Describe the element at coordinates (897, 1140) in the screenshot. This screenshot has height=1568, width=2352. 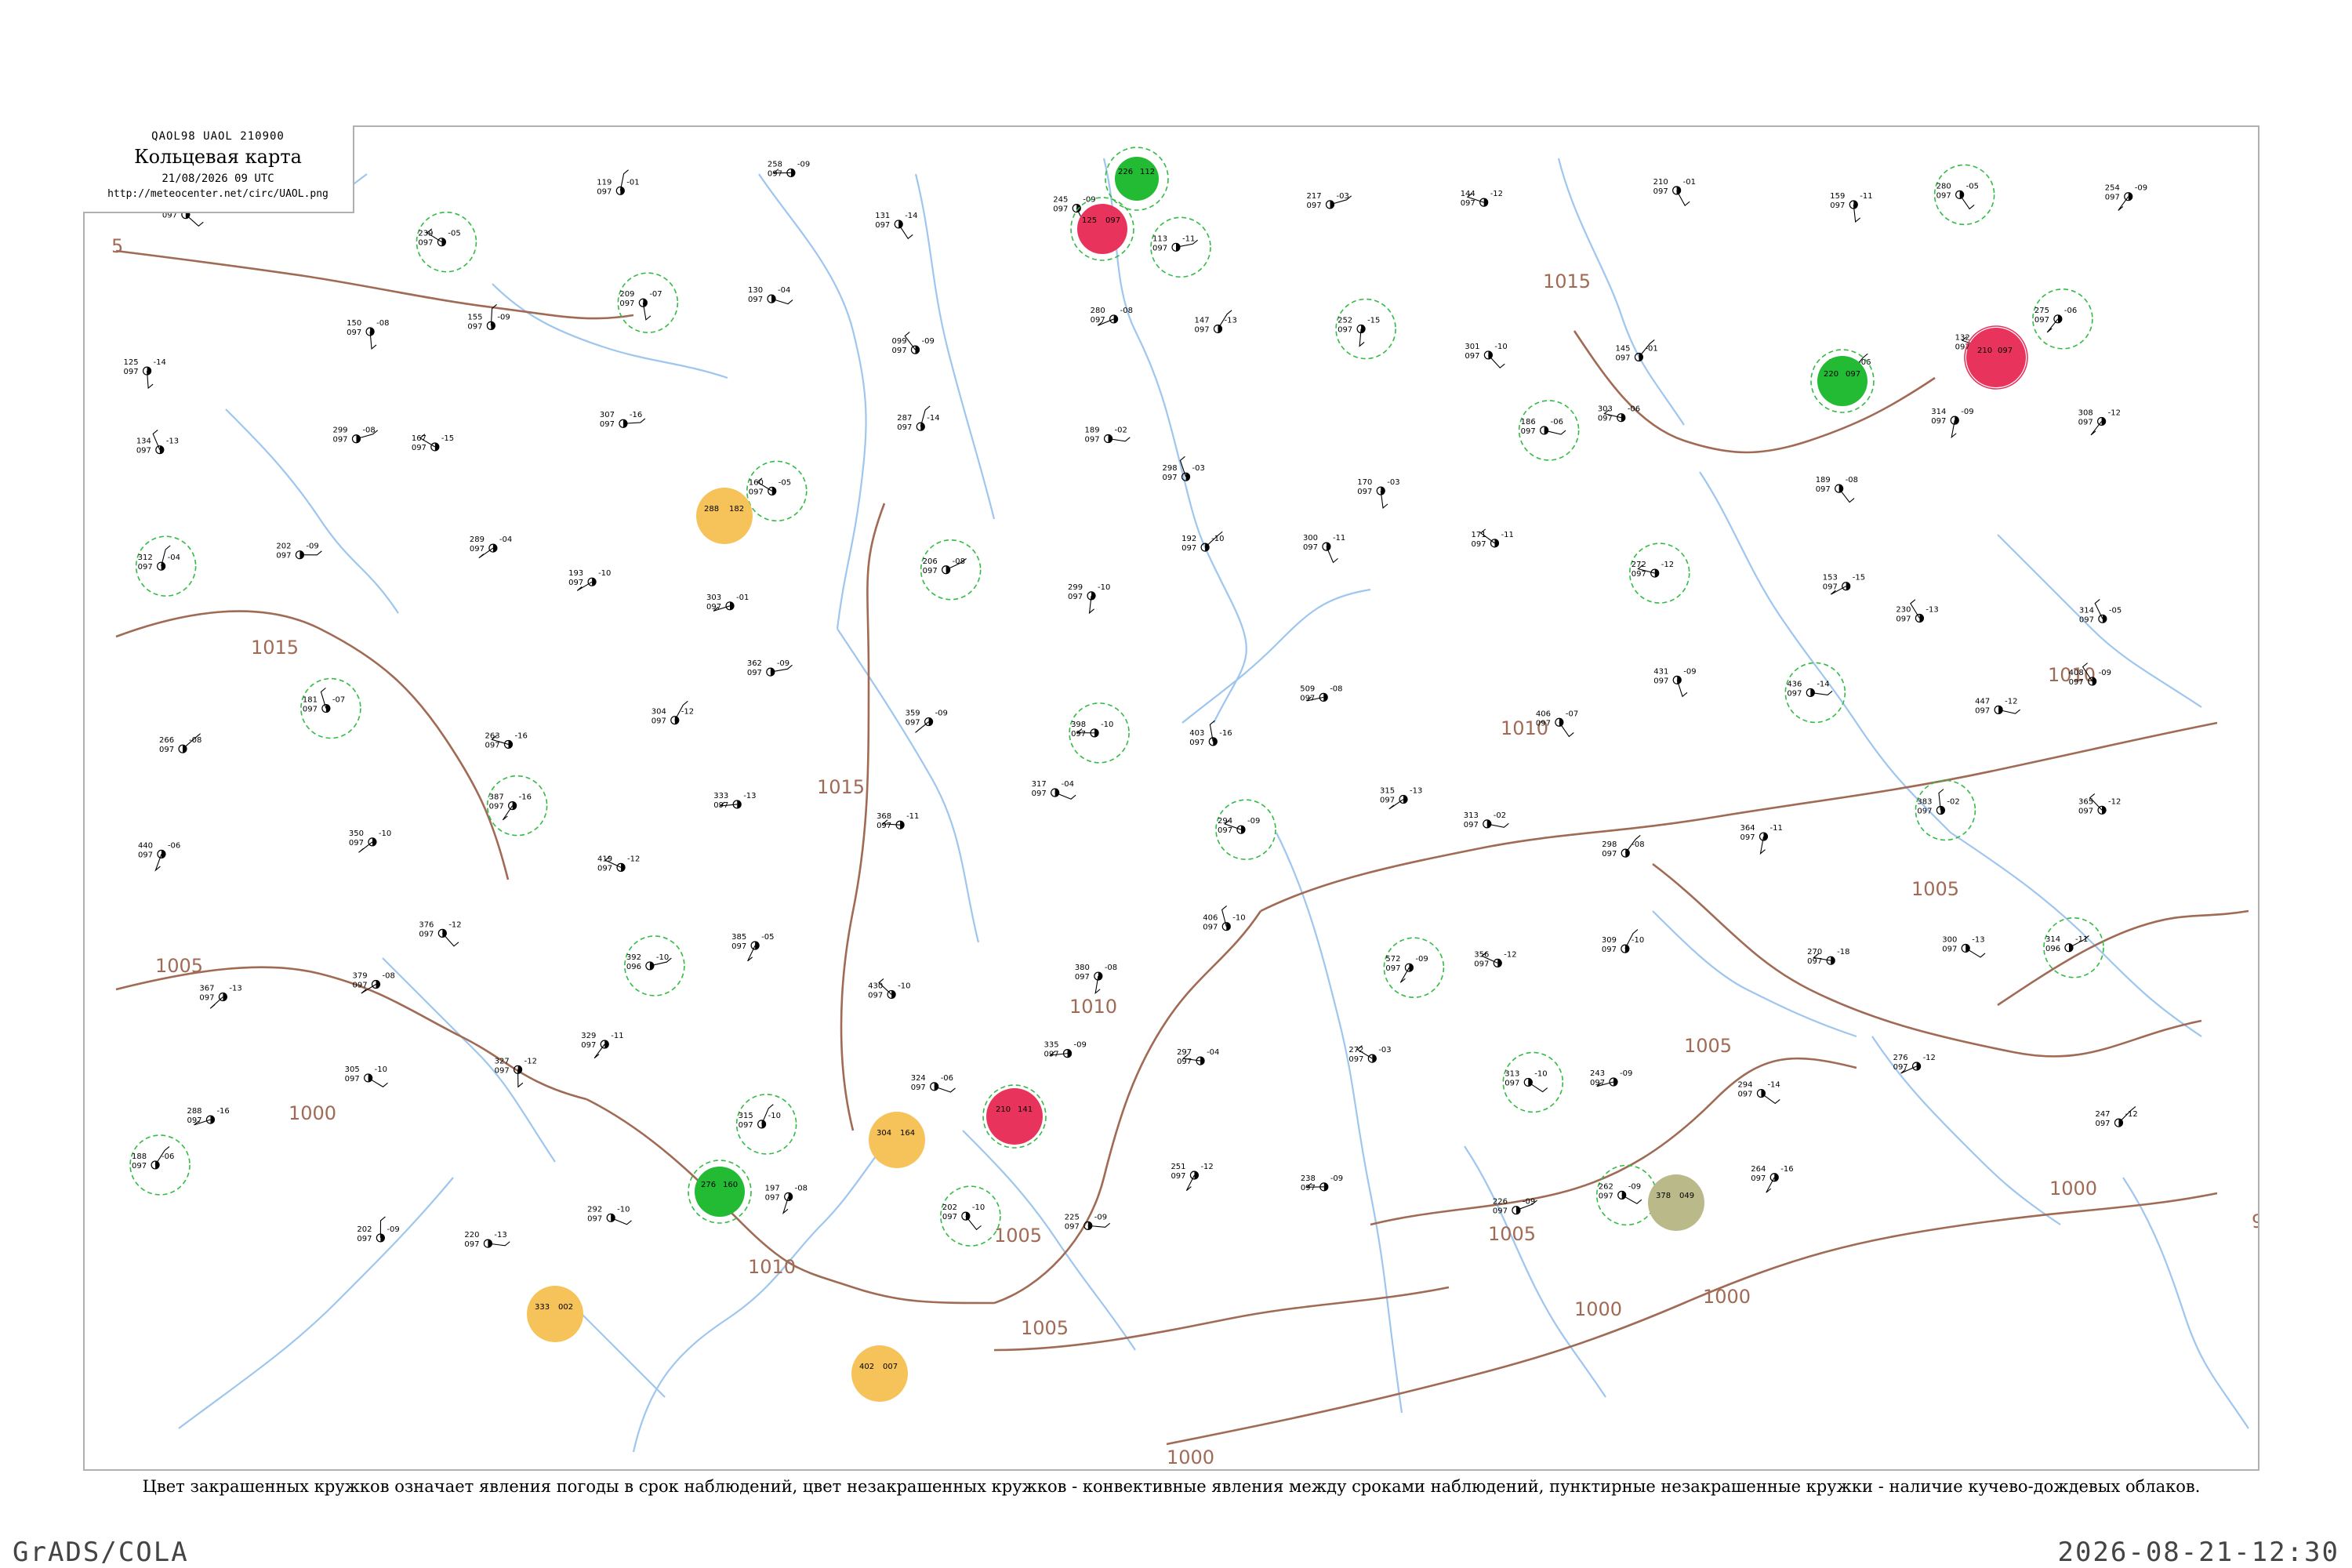
I see `highlighted-station: 304 164` at that location.